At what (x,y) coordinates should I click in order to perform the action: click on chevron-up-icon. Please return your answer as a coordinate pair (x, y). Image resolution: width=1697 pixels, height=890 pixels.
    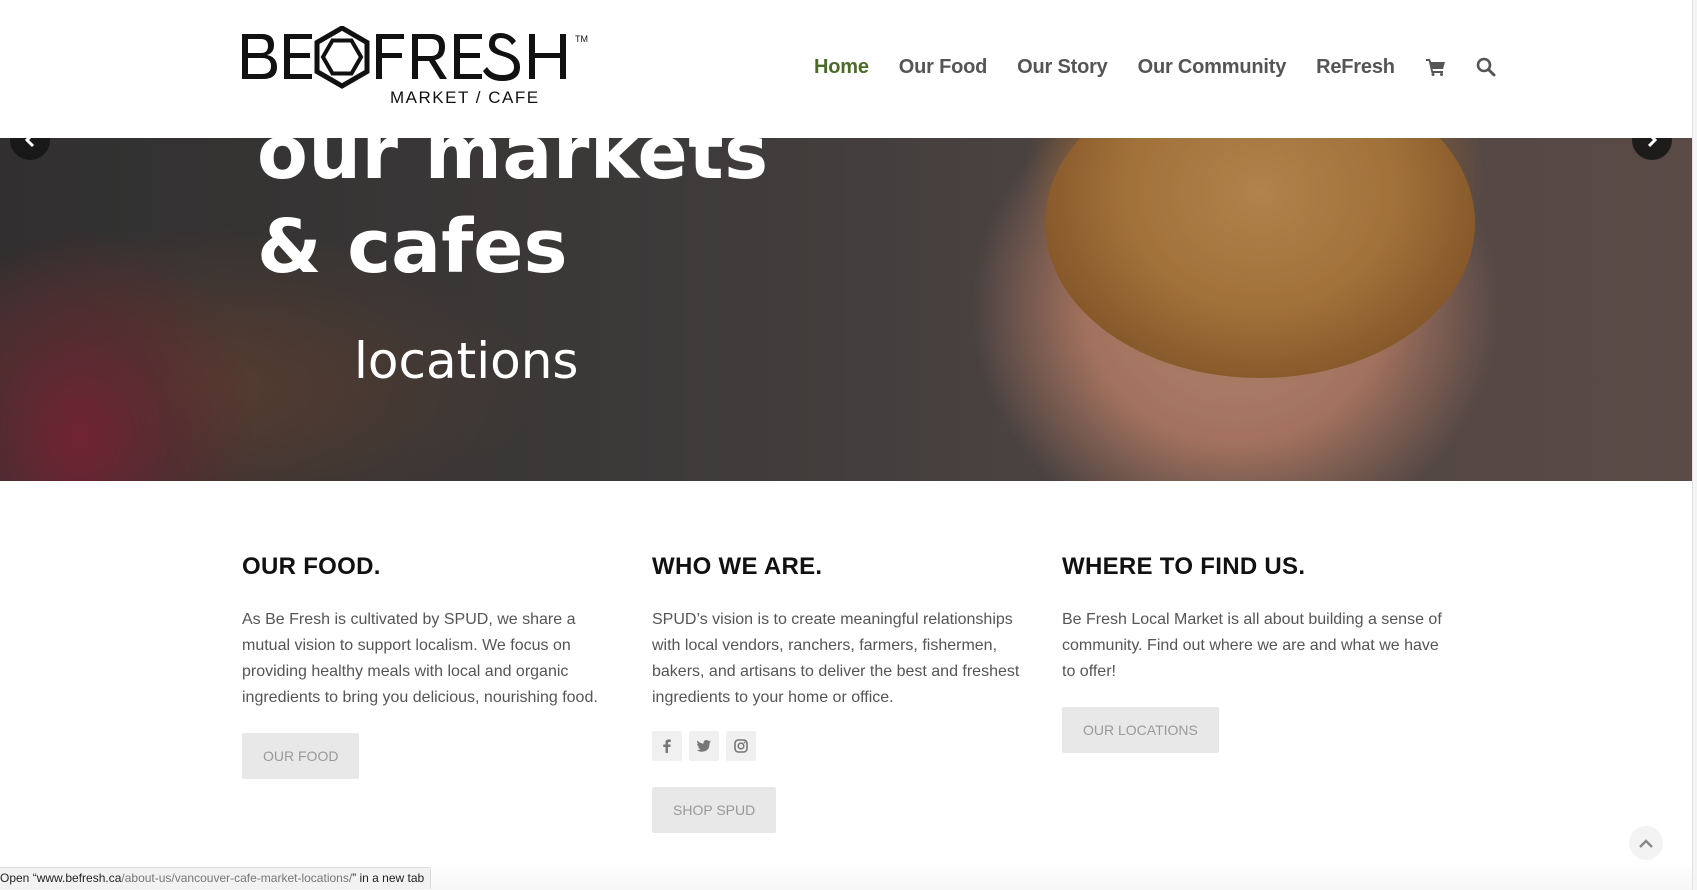
    Looking at the image, I should click on (1646, 843).